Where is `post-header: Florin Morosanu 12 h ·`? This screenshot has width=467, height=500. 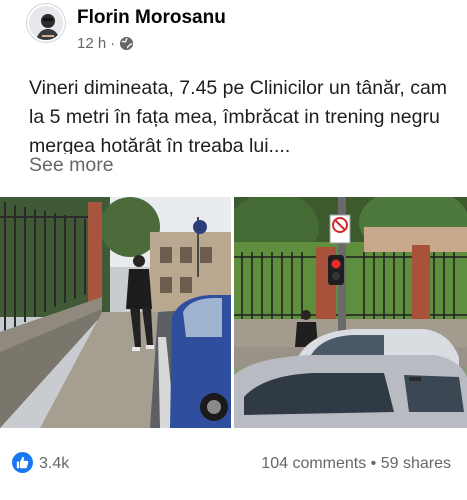 post-header: Florin Morosanu 12 h · is located at coordinates (233, 31).